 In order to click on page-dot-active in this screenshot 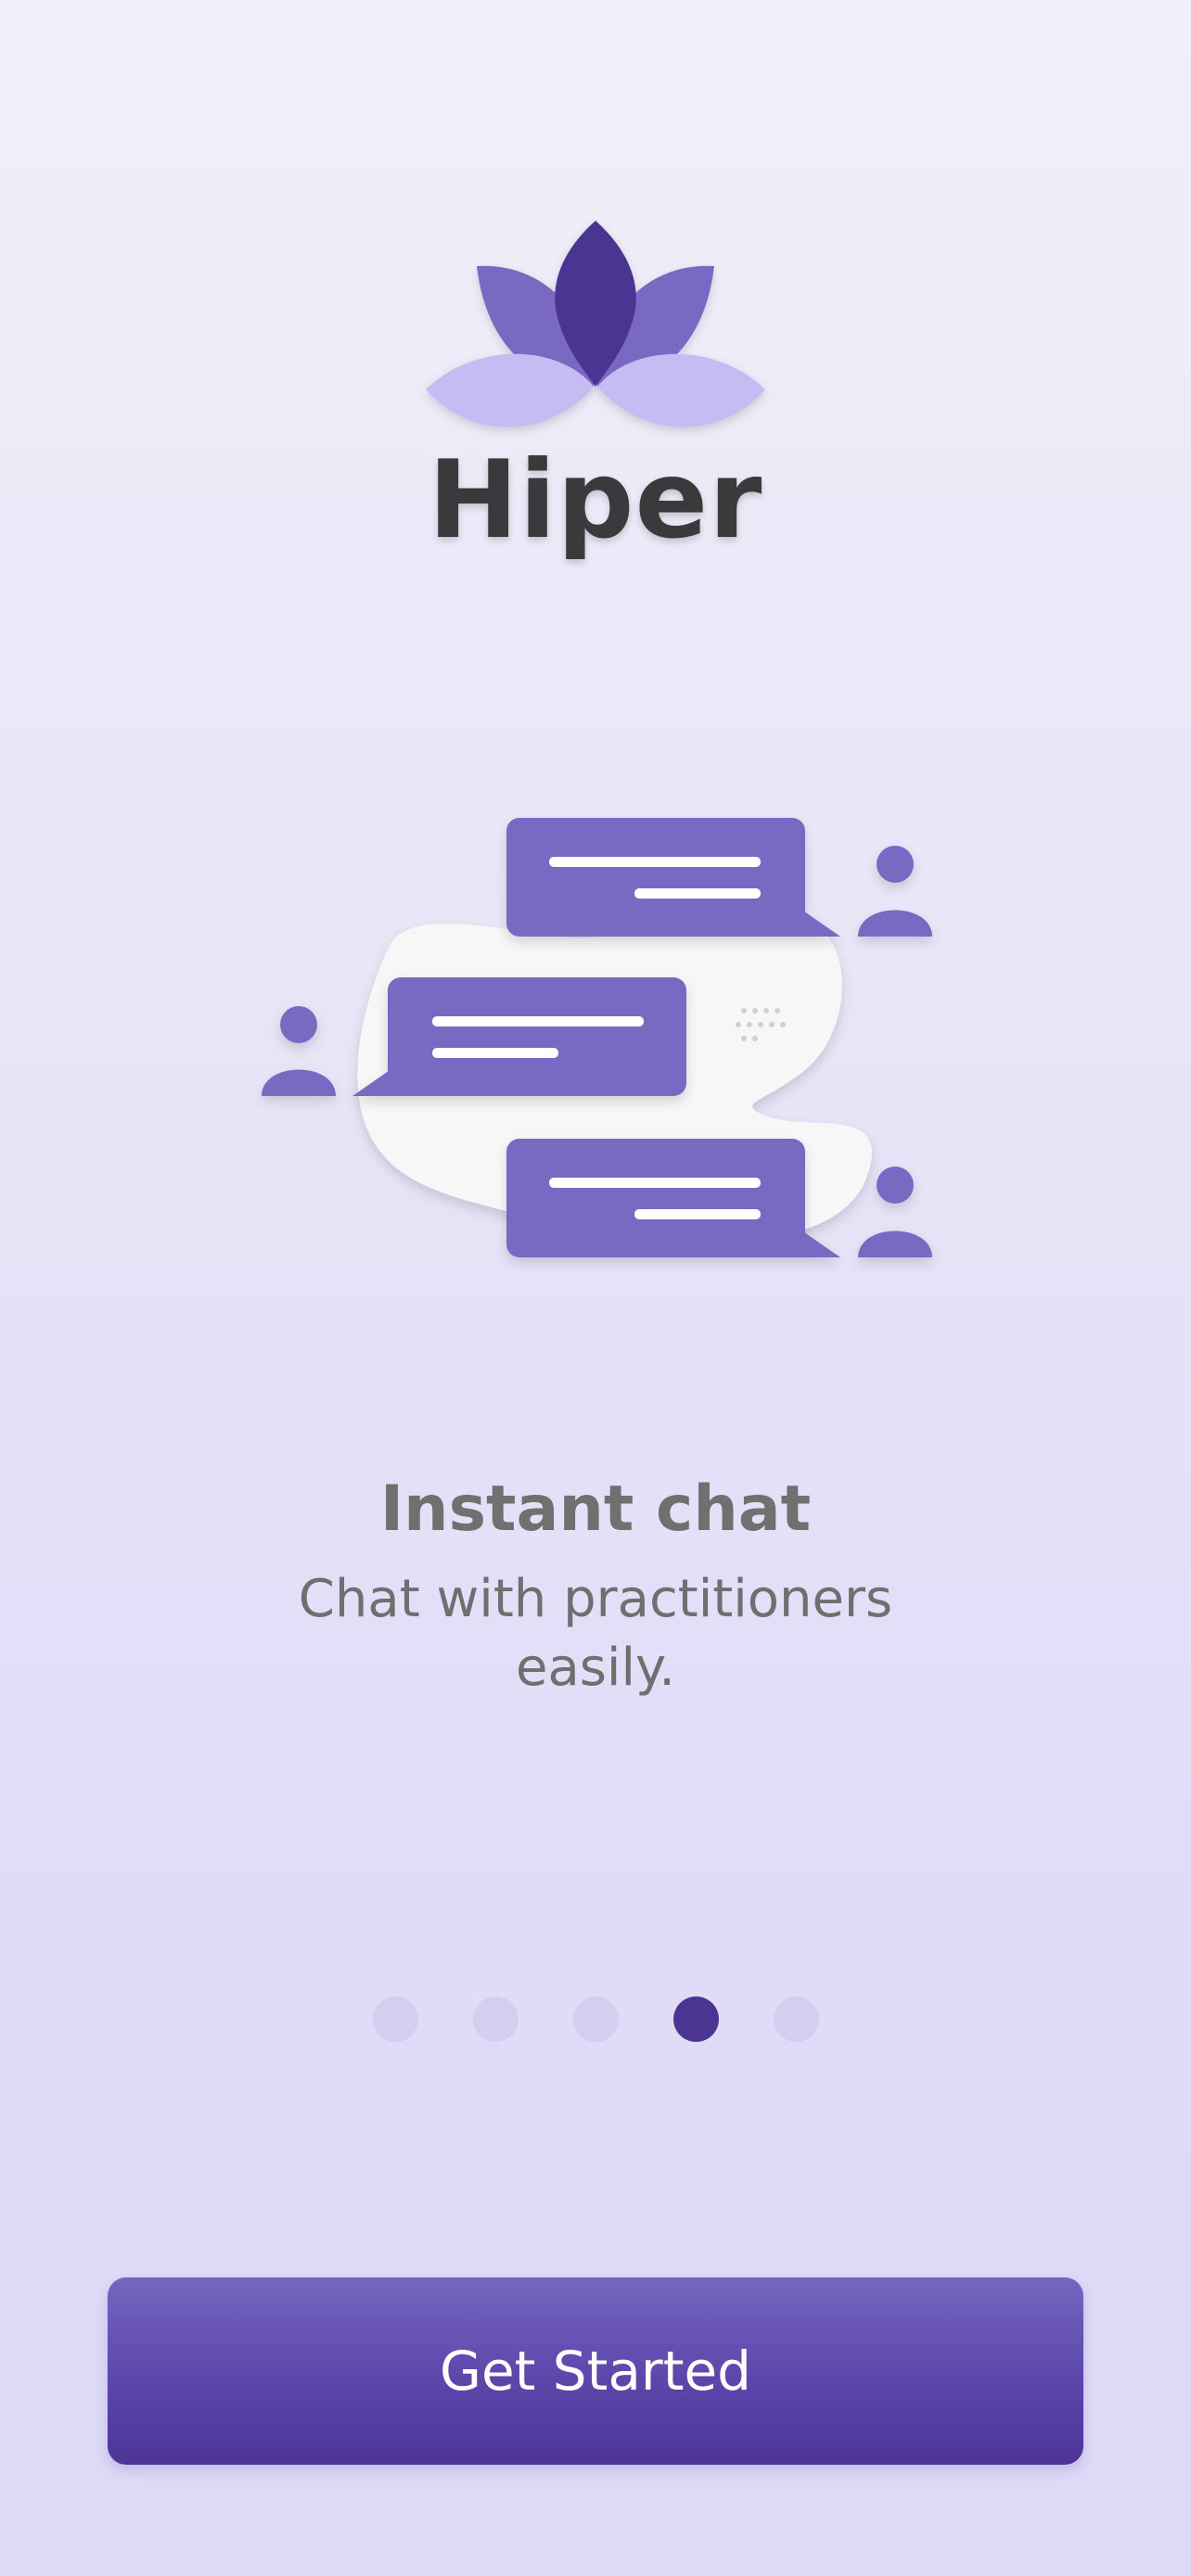, I will do `click(695, 2019)`.